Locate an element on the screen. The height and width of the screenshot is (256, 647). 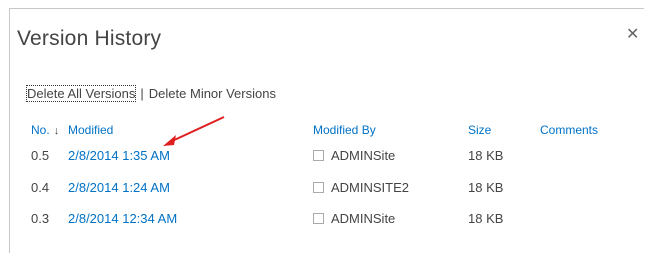
arrow-head-icon is located at coordinates (169, 140).